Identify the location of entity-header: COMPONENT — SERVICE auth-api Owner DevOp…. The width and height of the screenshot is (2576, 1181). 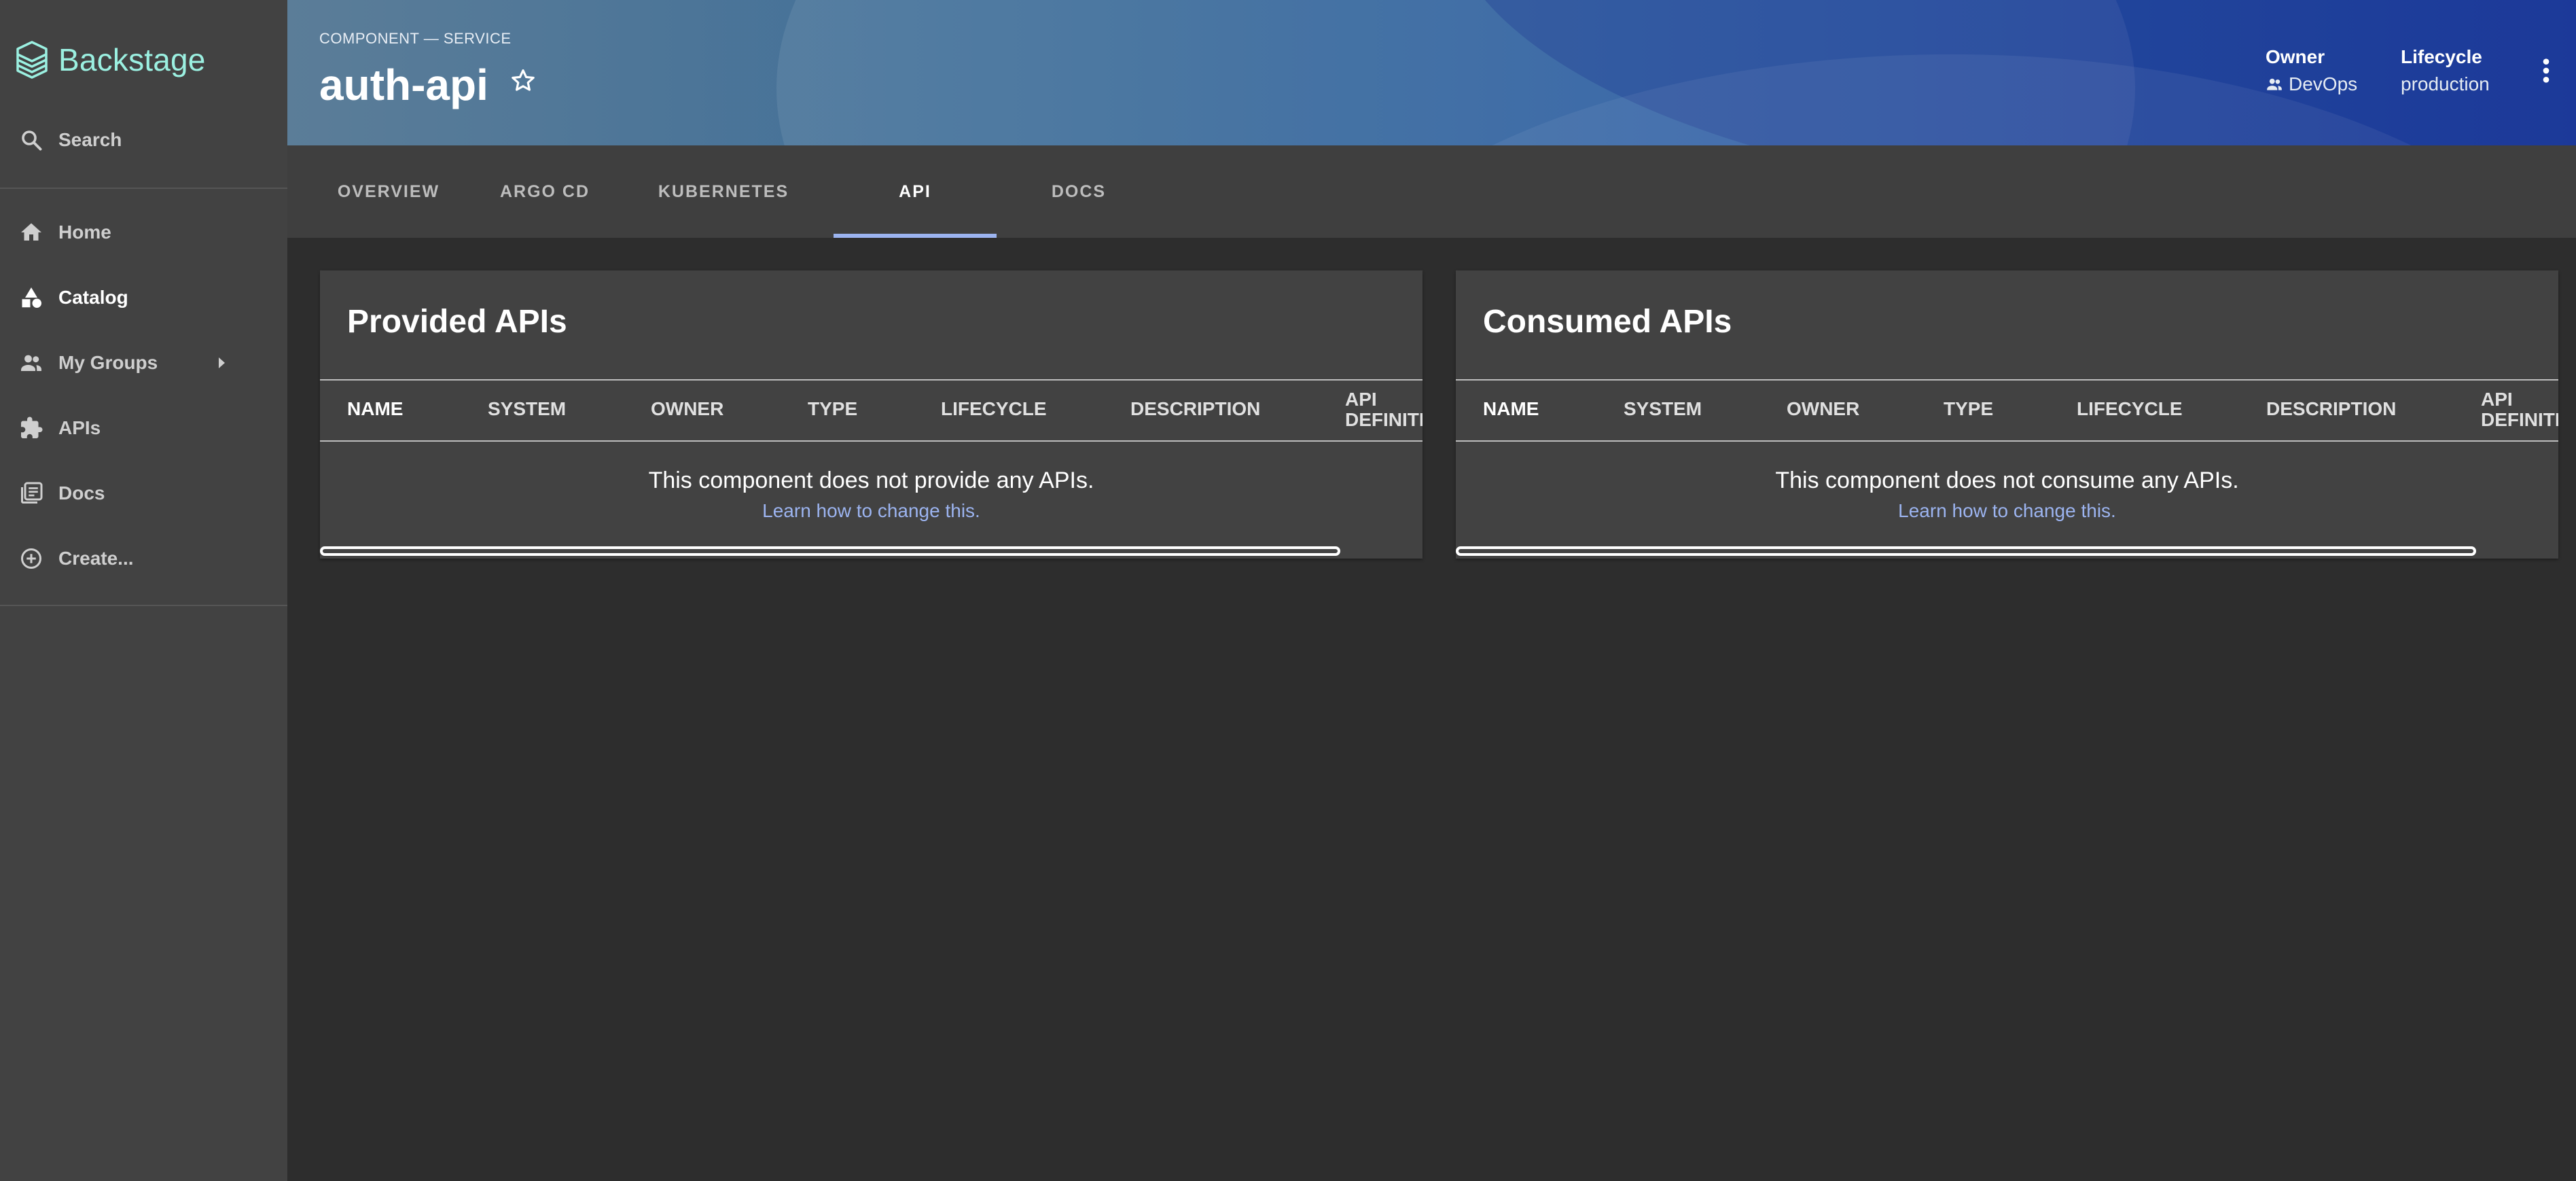
(1431, 72).